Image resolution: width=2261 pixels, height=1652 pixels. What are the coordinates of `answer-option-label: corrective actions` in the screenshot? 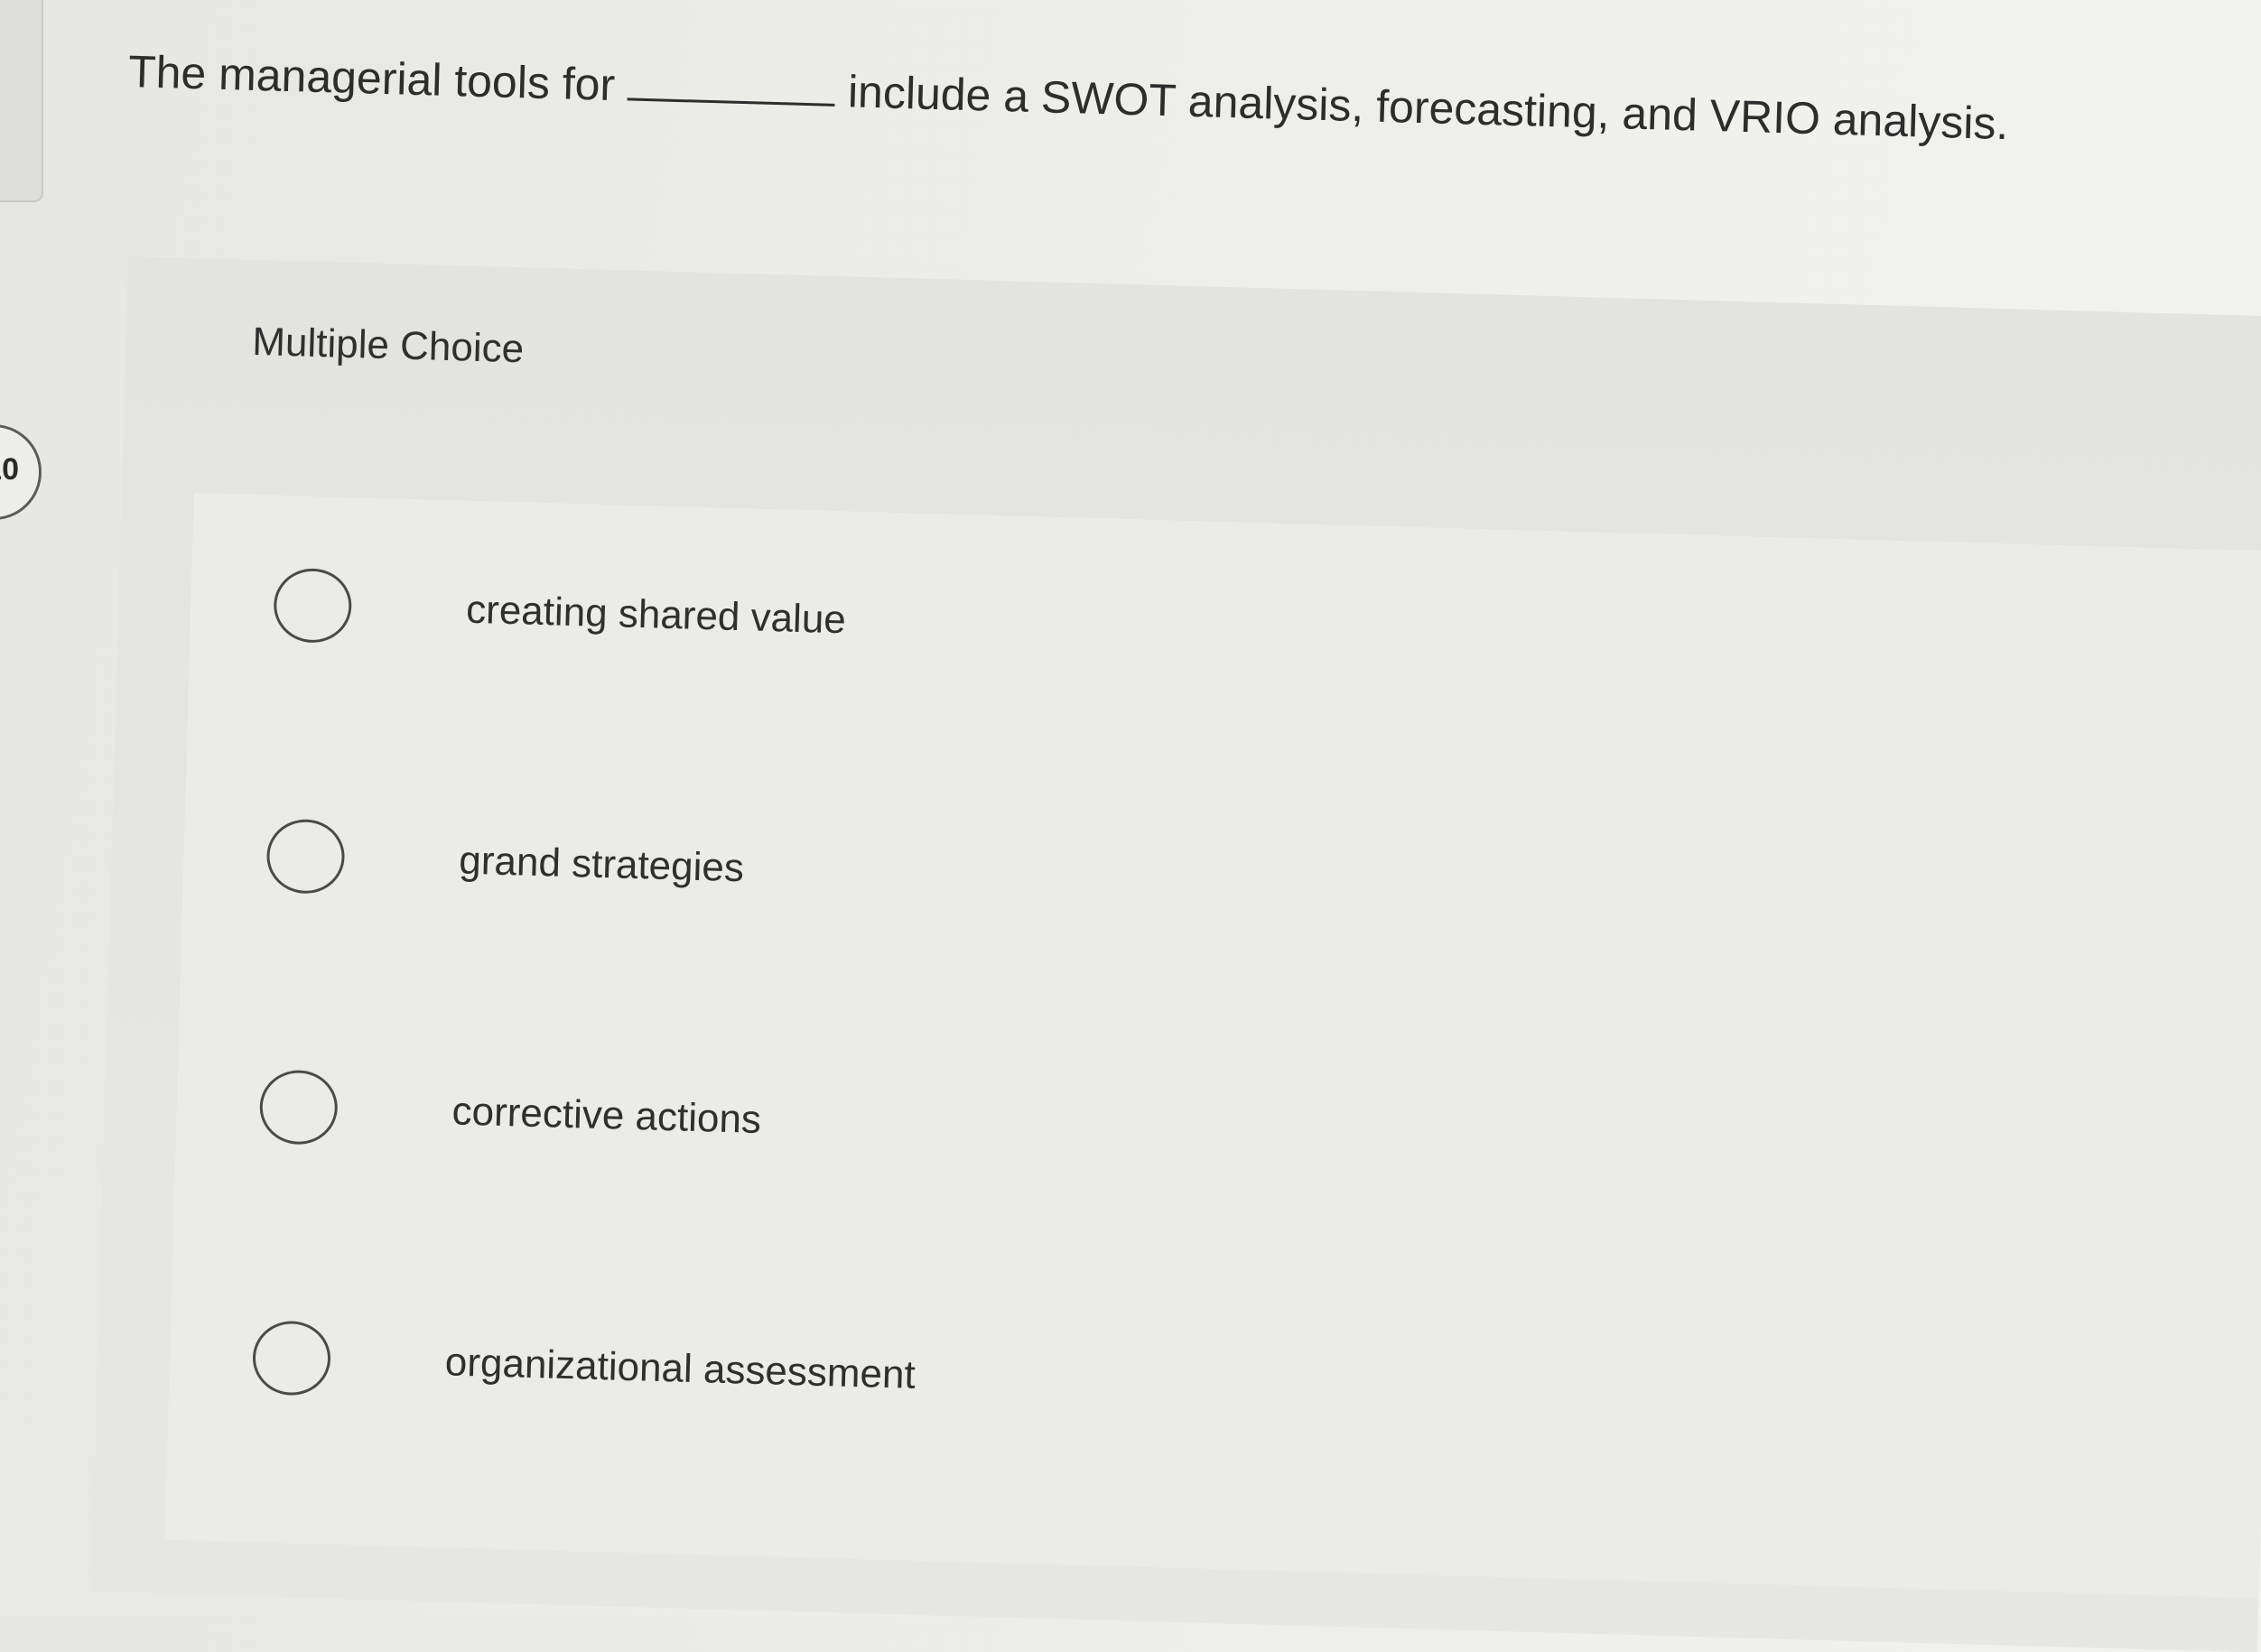 It's located at (606, 1116).